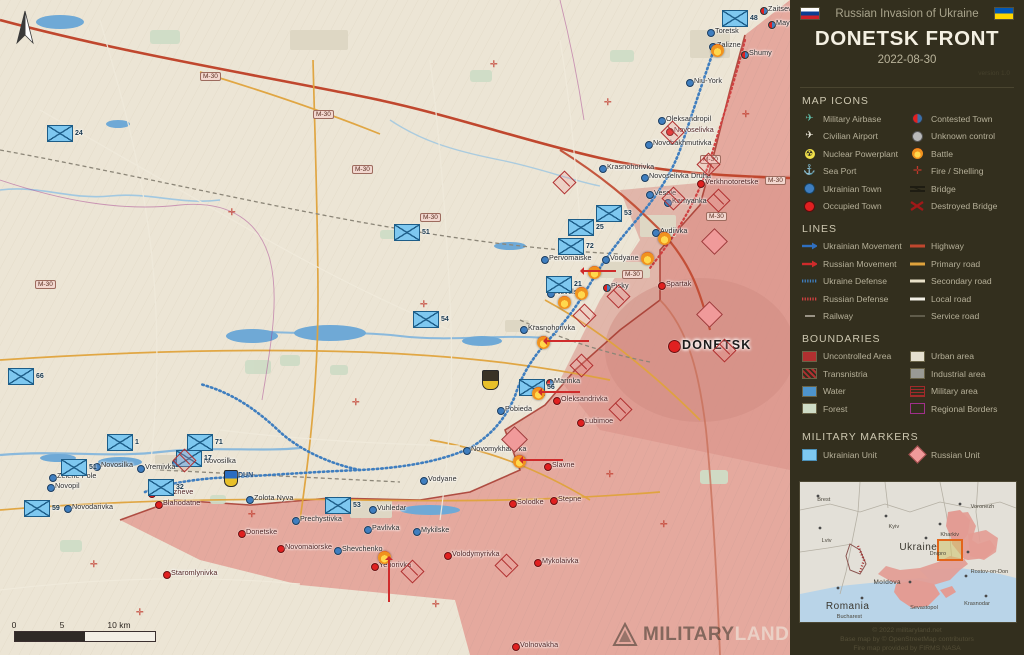 The height and width of the screenshot is (655, 1024). I want to click on rail-line-swatch, so click(809, 316).